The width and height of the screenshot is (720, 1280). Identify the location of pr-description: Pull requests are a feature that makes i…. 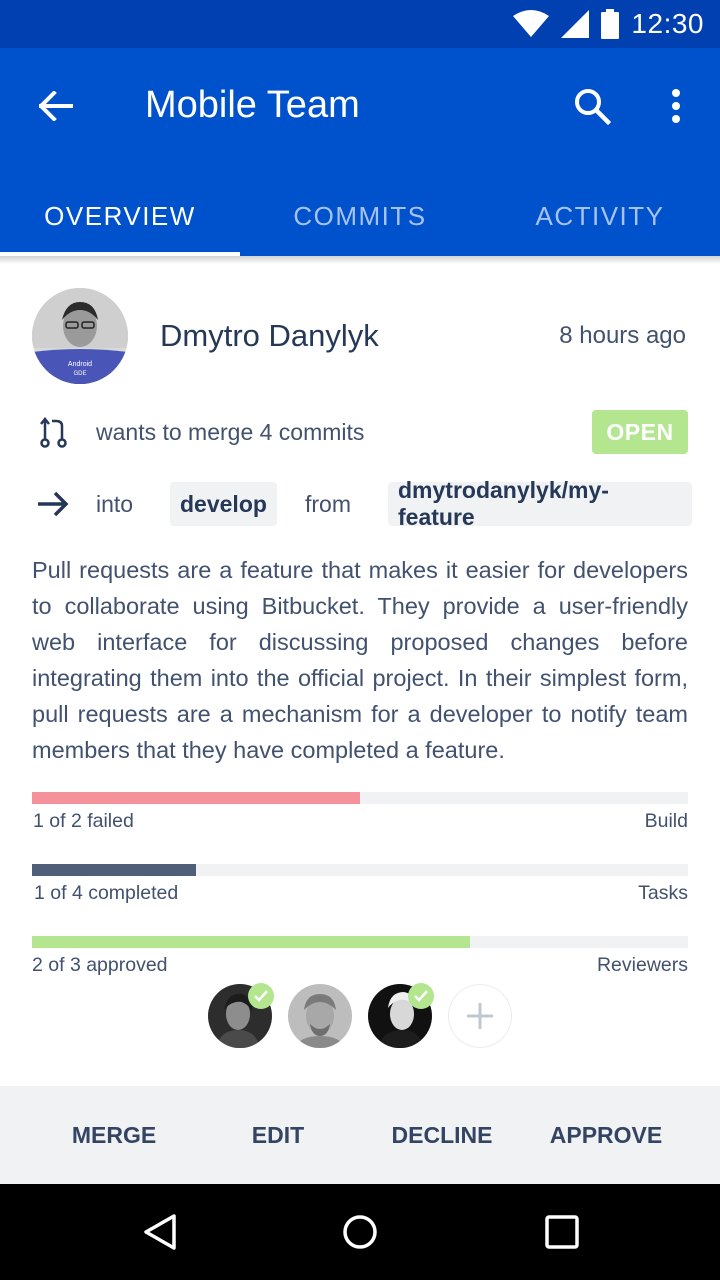
(360, 660).